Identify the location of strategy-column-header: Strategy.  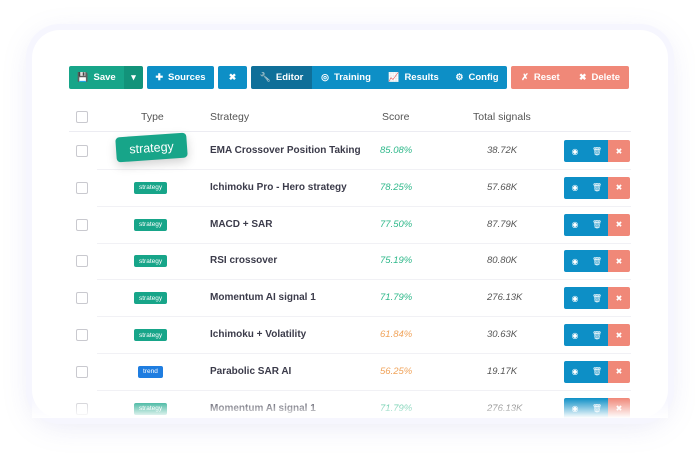
(229, 117).